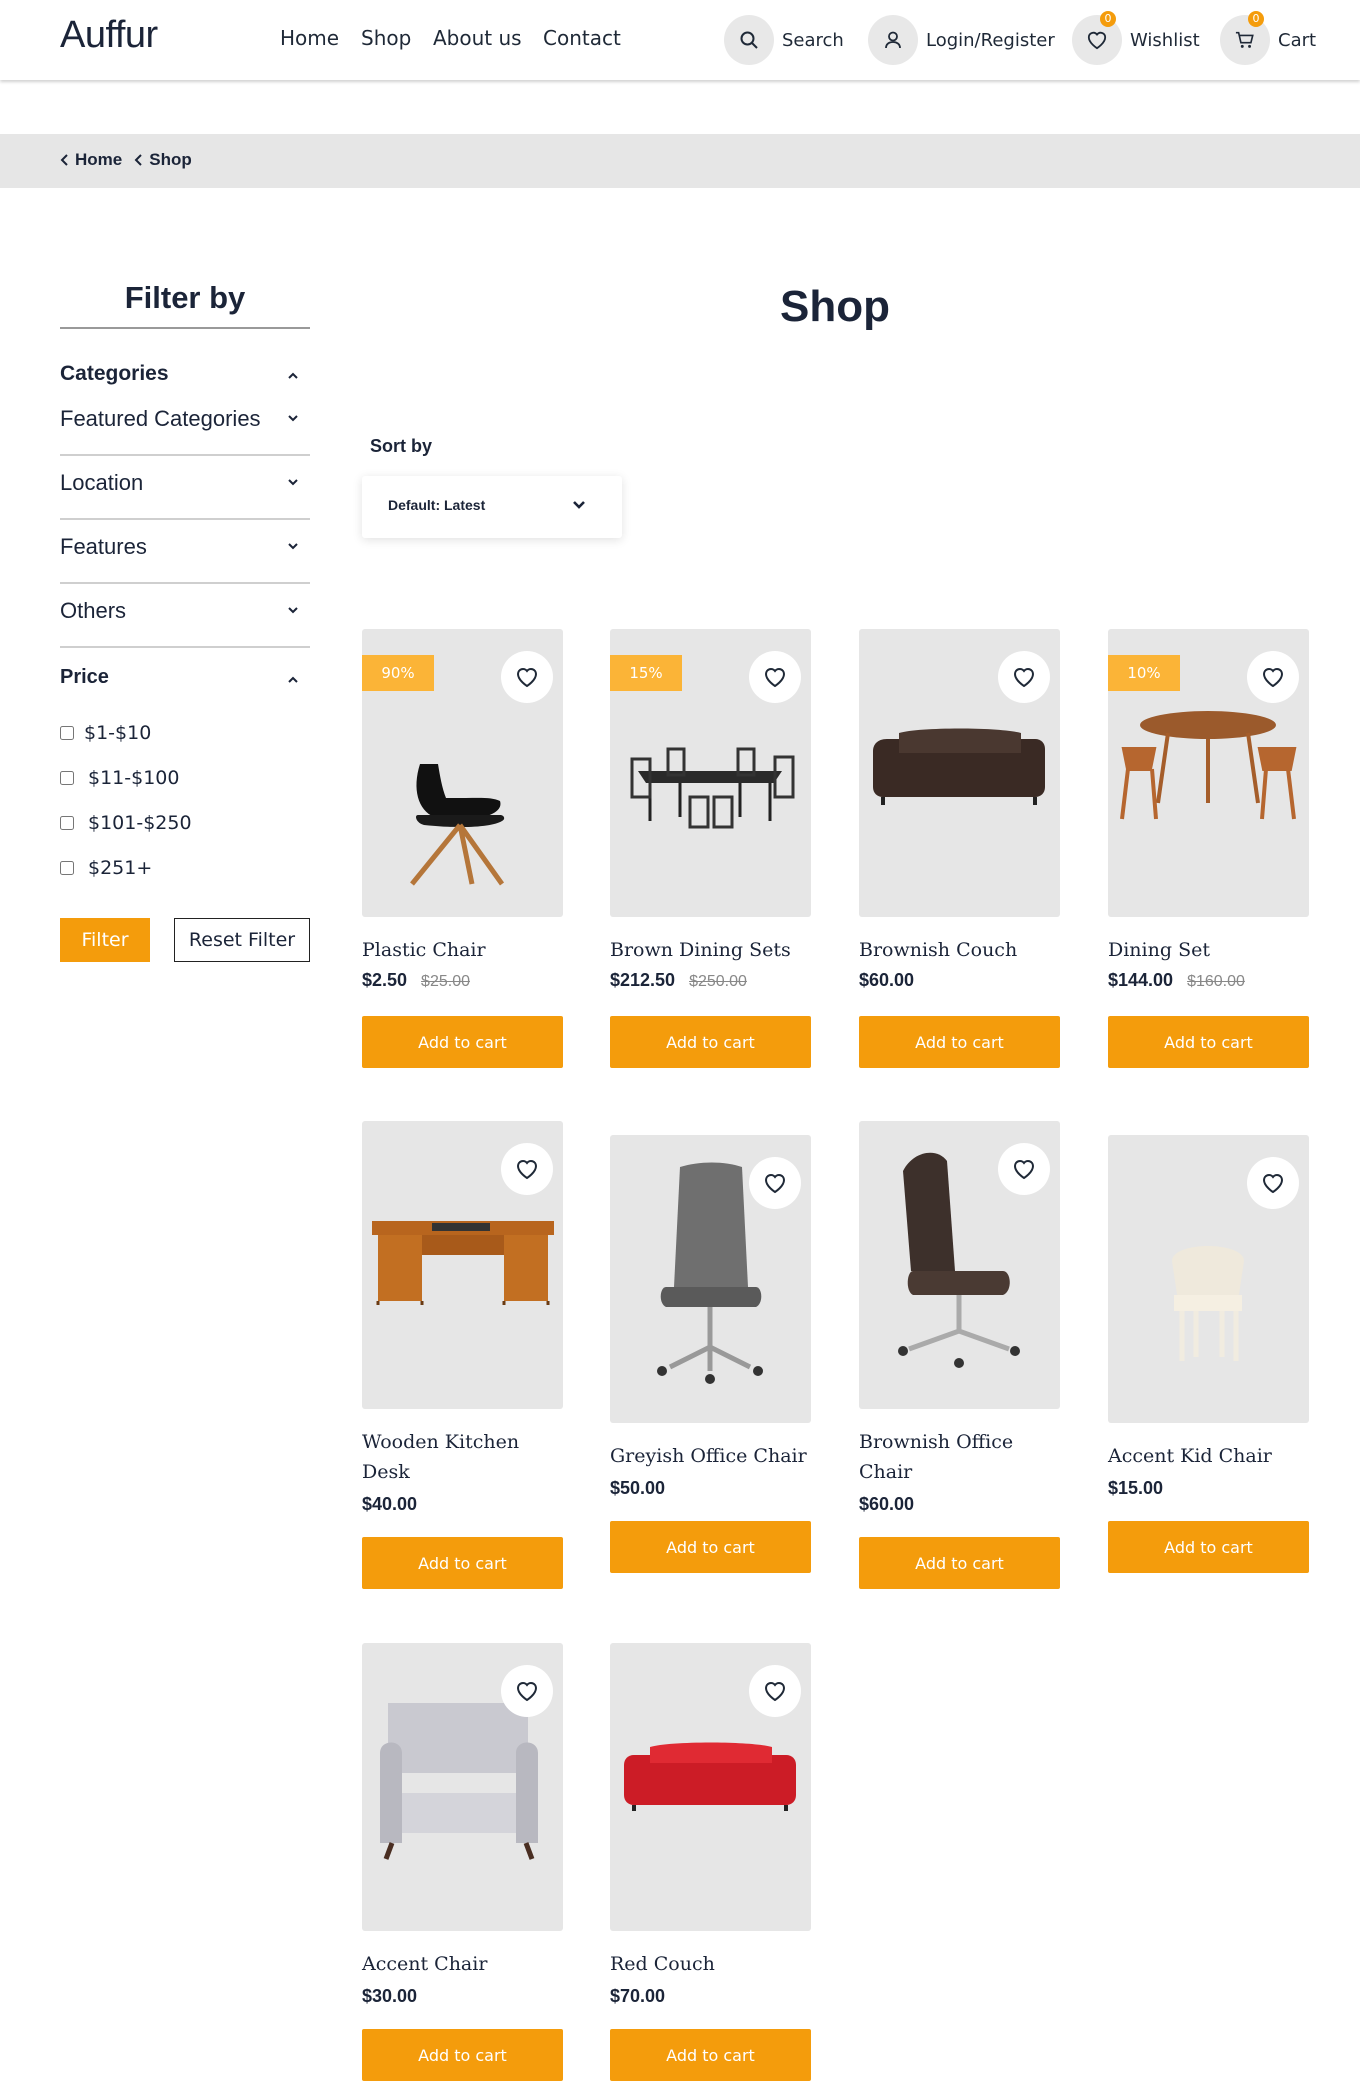  What do you see at coordinates (477, 38) in the screenshot?
I see `nav-about: About us` at bounding box center [477, 38].